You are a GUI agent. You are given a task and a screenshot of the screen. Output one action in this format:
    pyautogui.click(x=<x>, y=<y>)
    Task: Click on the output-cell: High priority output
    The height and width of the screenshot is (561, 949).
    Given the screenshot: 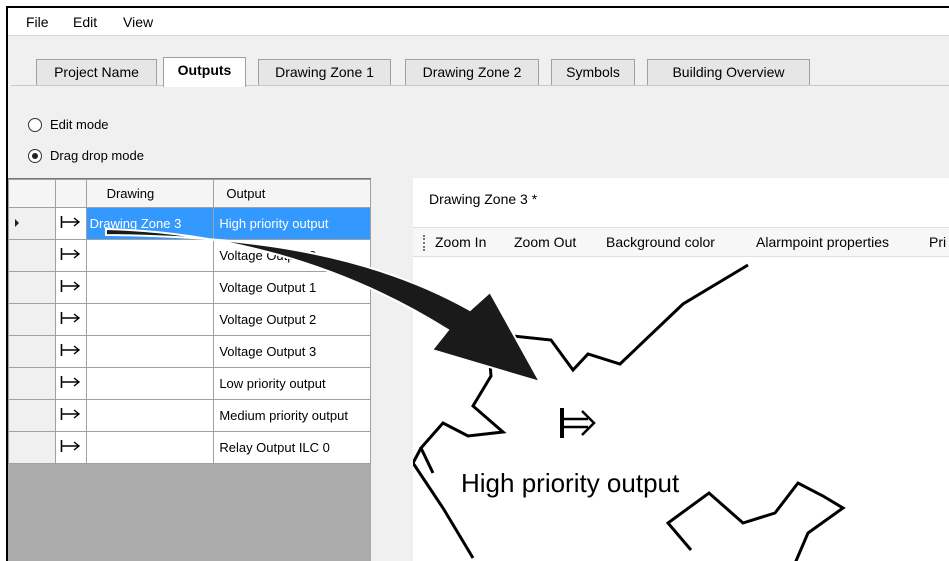 What is the action you would take?
    pyautogui.click(x=292, y=223)
    